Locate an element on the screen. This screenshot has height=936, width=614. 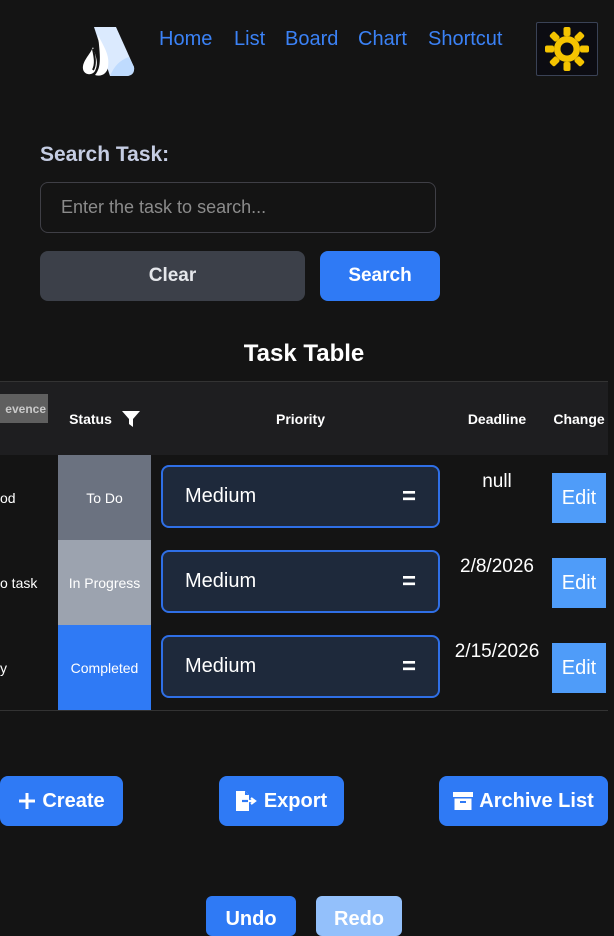
sun-icon is located at coordinates (567, 49).